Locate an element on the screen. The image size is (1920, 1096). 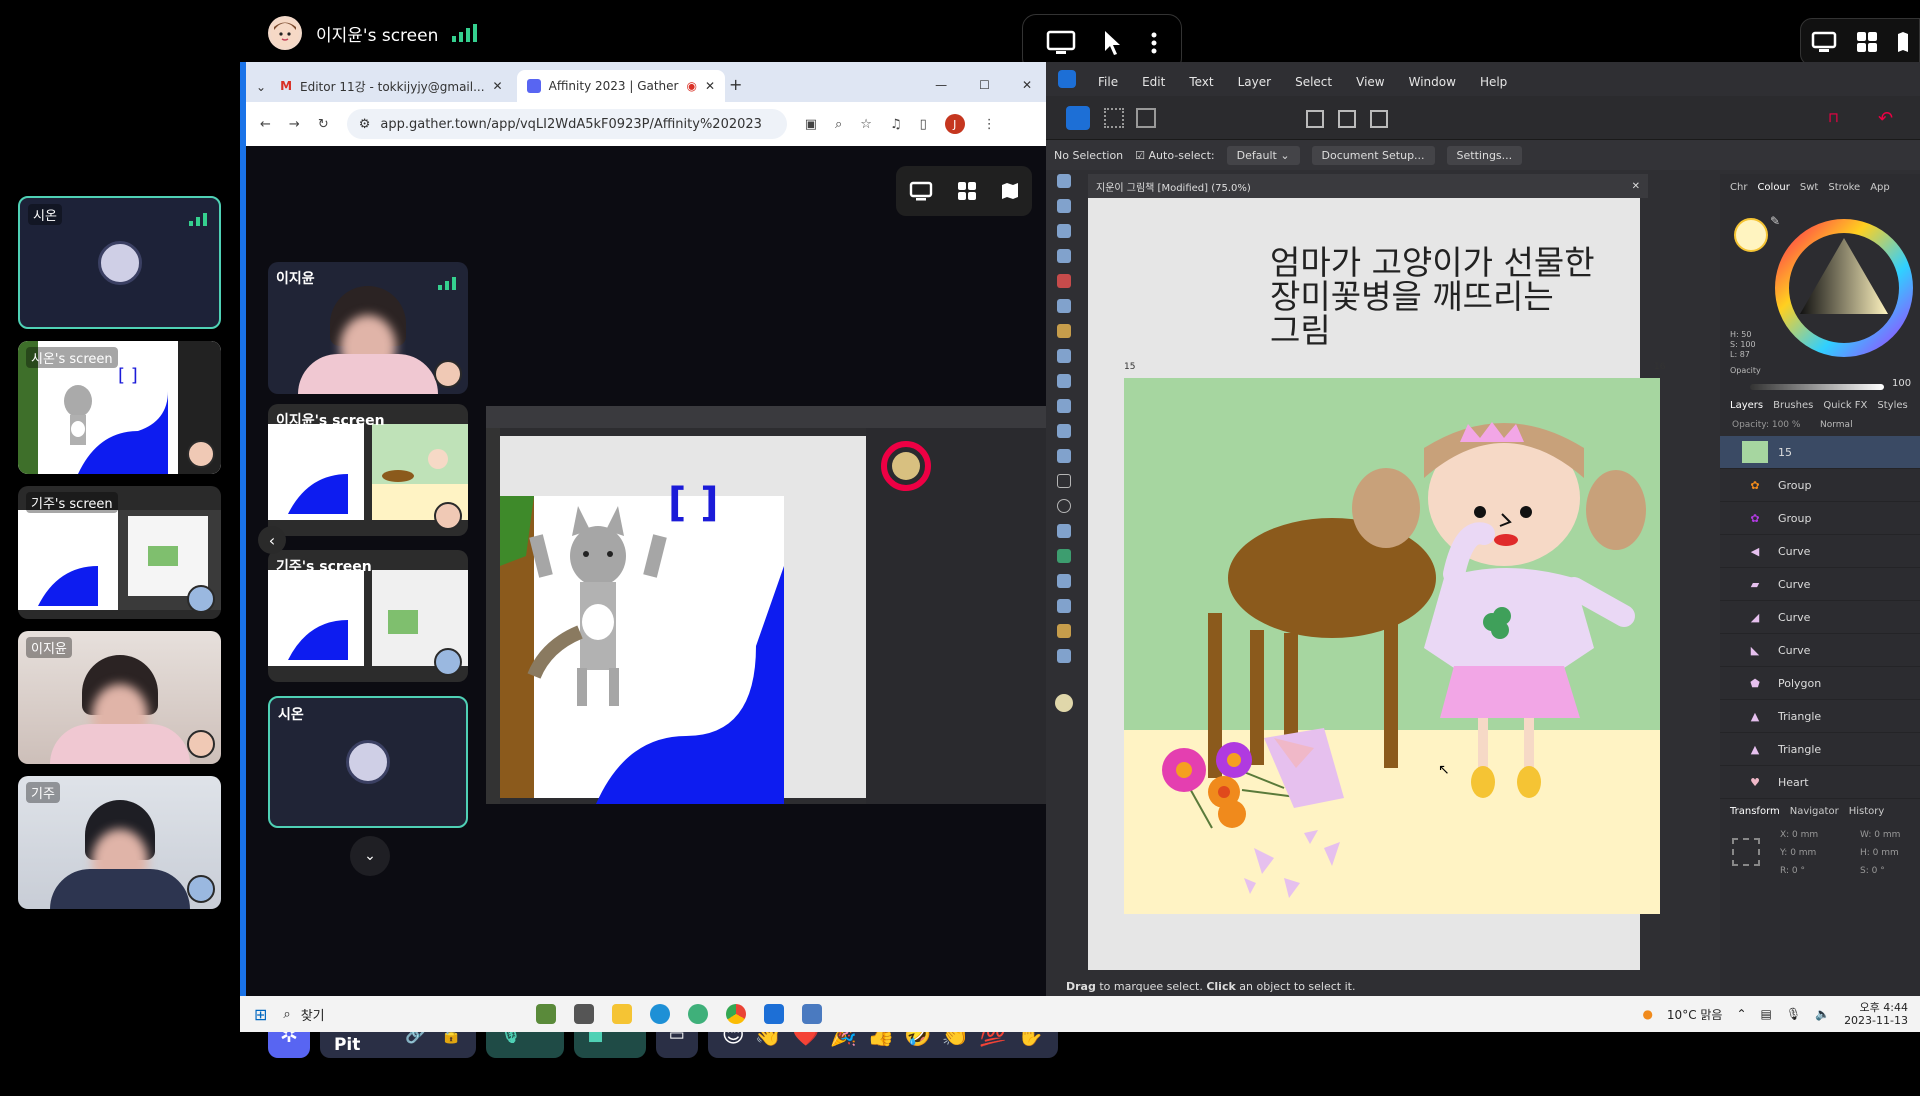
windows-start-icon: ⊞ is located at coordinates (260, 1014).